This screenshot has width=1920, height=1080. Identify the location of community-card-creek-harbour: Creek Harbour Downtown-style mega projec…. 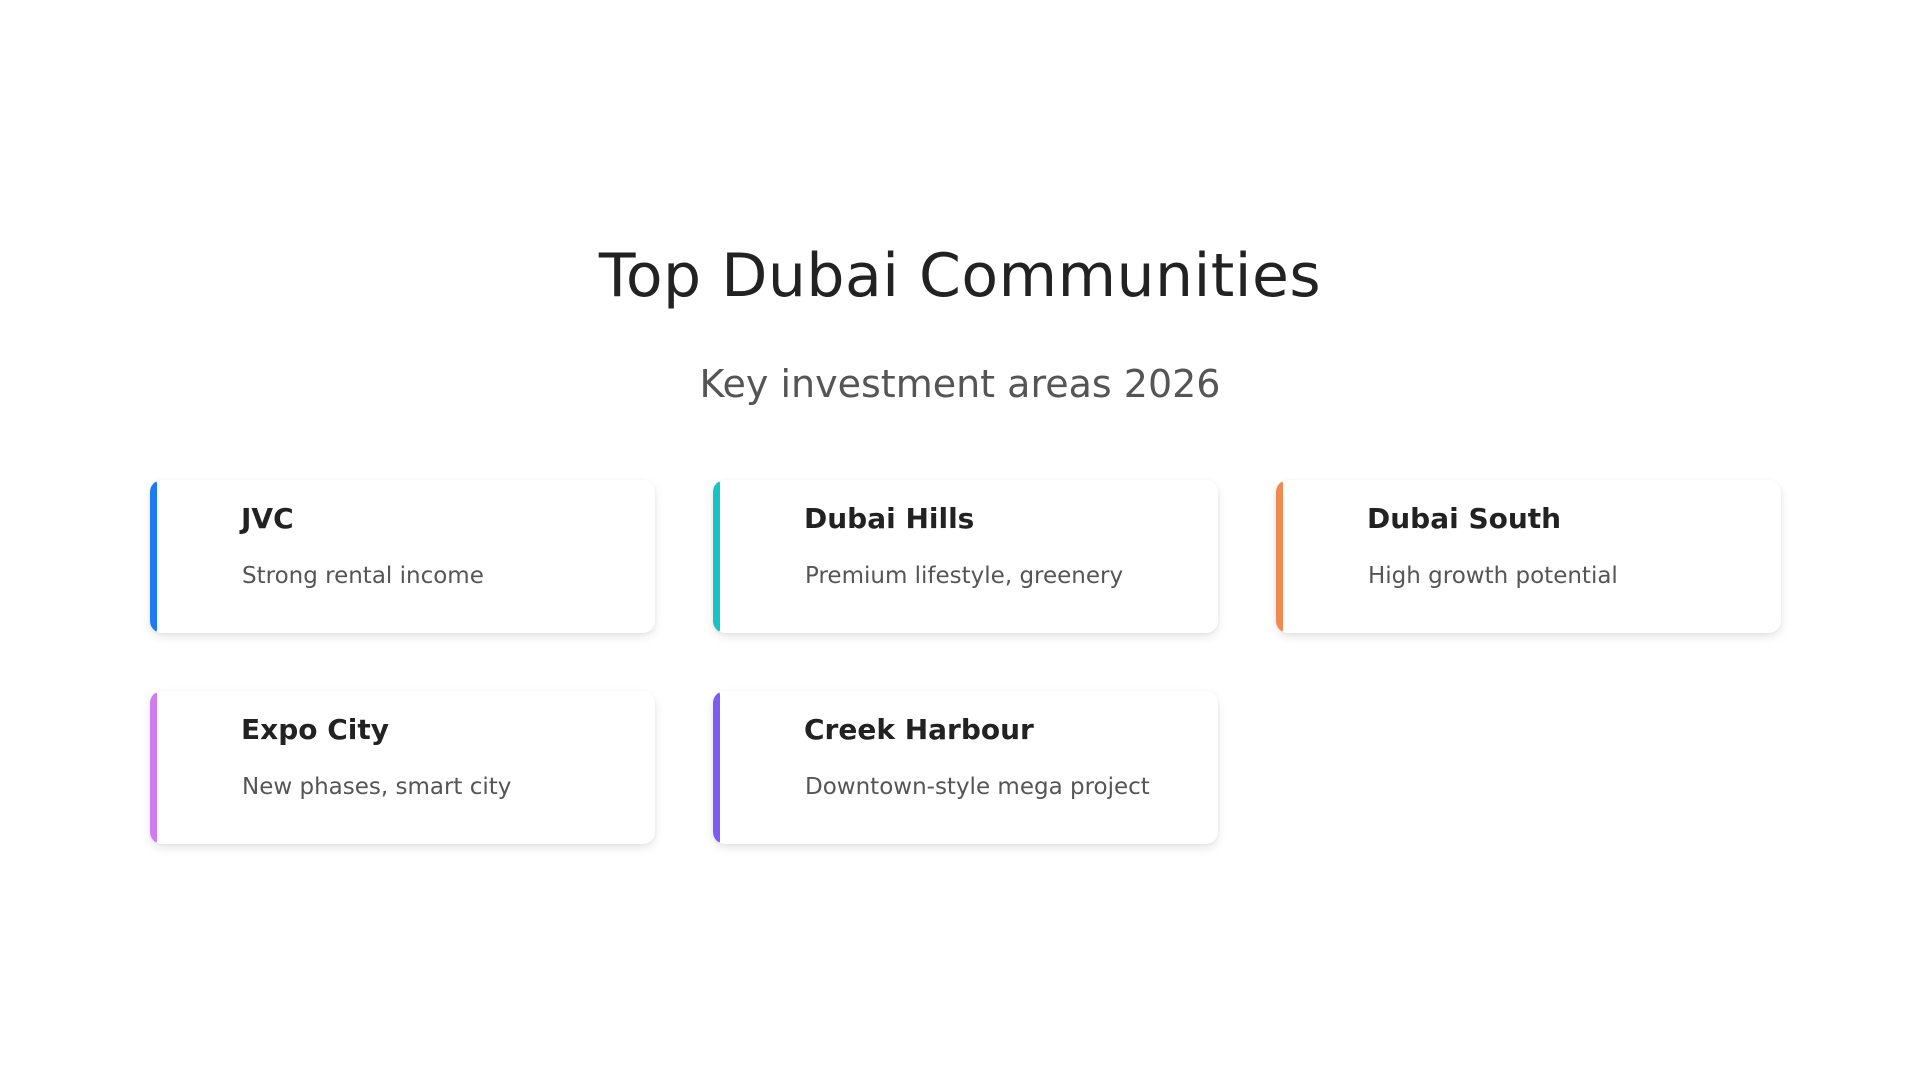
(965, 767).